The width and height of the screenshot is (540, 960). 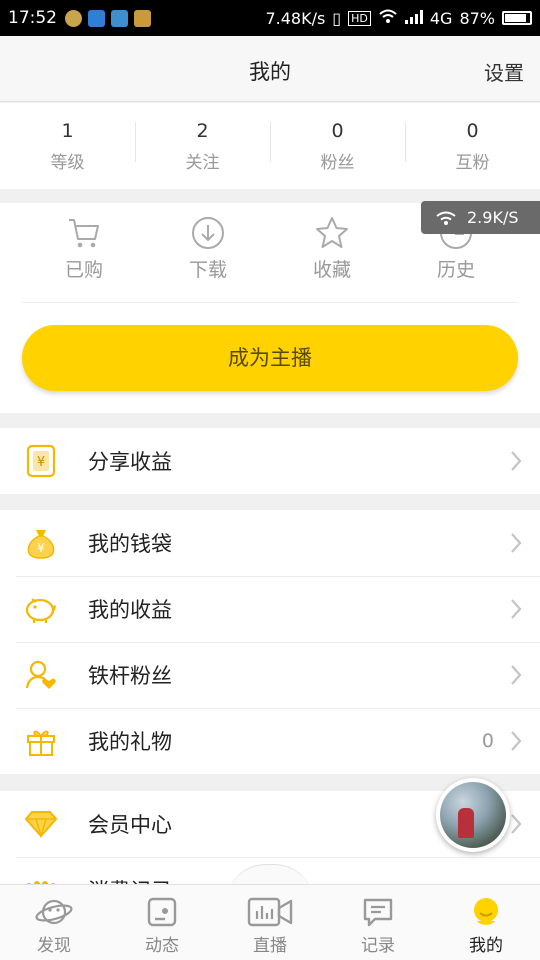 I want to click on battery-icon, so click(x=517, y=18).